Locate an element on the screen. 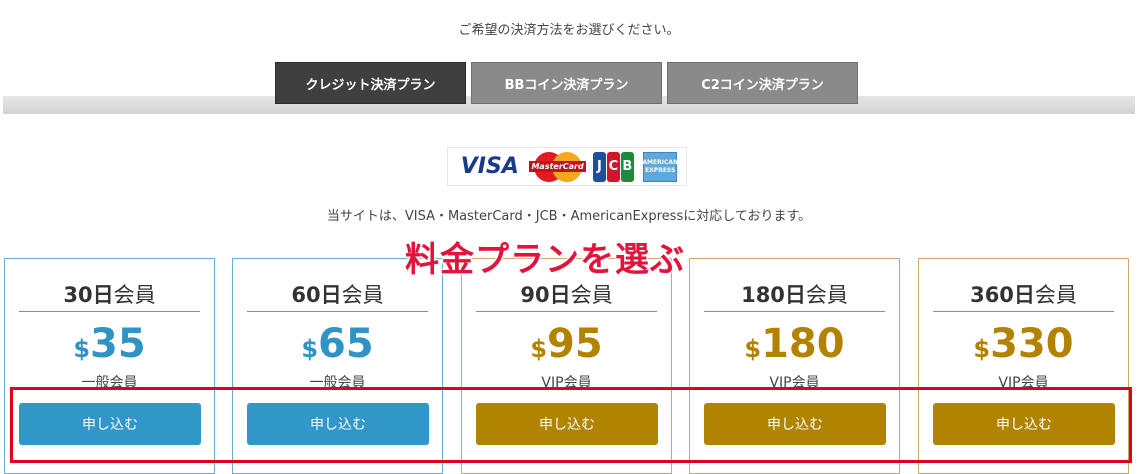  visa-logo: VISA is located at coordinates (489, 166).